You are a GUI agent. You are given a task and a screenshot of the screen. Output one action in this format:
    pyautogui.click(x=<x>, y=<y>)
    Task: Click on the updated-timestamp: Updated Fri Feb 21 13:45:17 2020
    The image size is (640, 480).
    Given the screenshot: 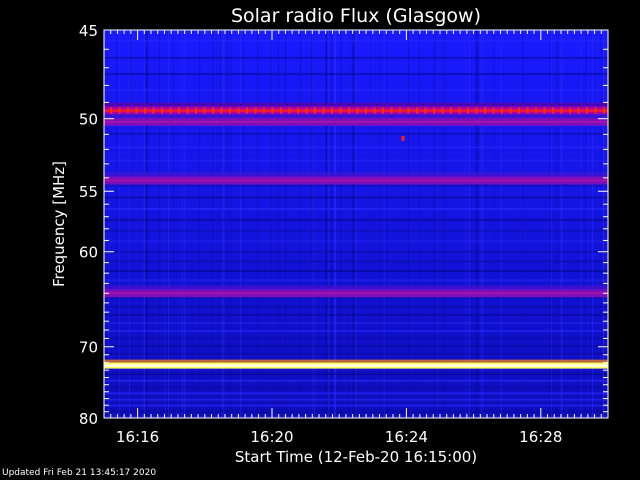 What is the action you would take?
    pyautogui.click(x=79, y=473)
    